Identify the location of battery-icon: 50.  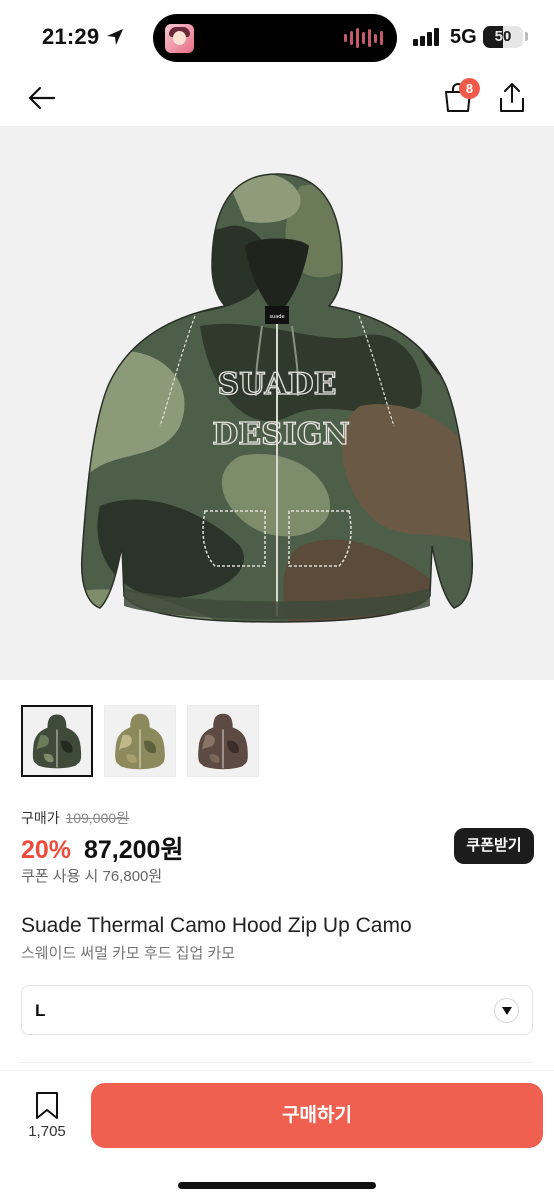
(503, 37).